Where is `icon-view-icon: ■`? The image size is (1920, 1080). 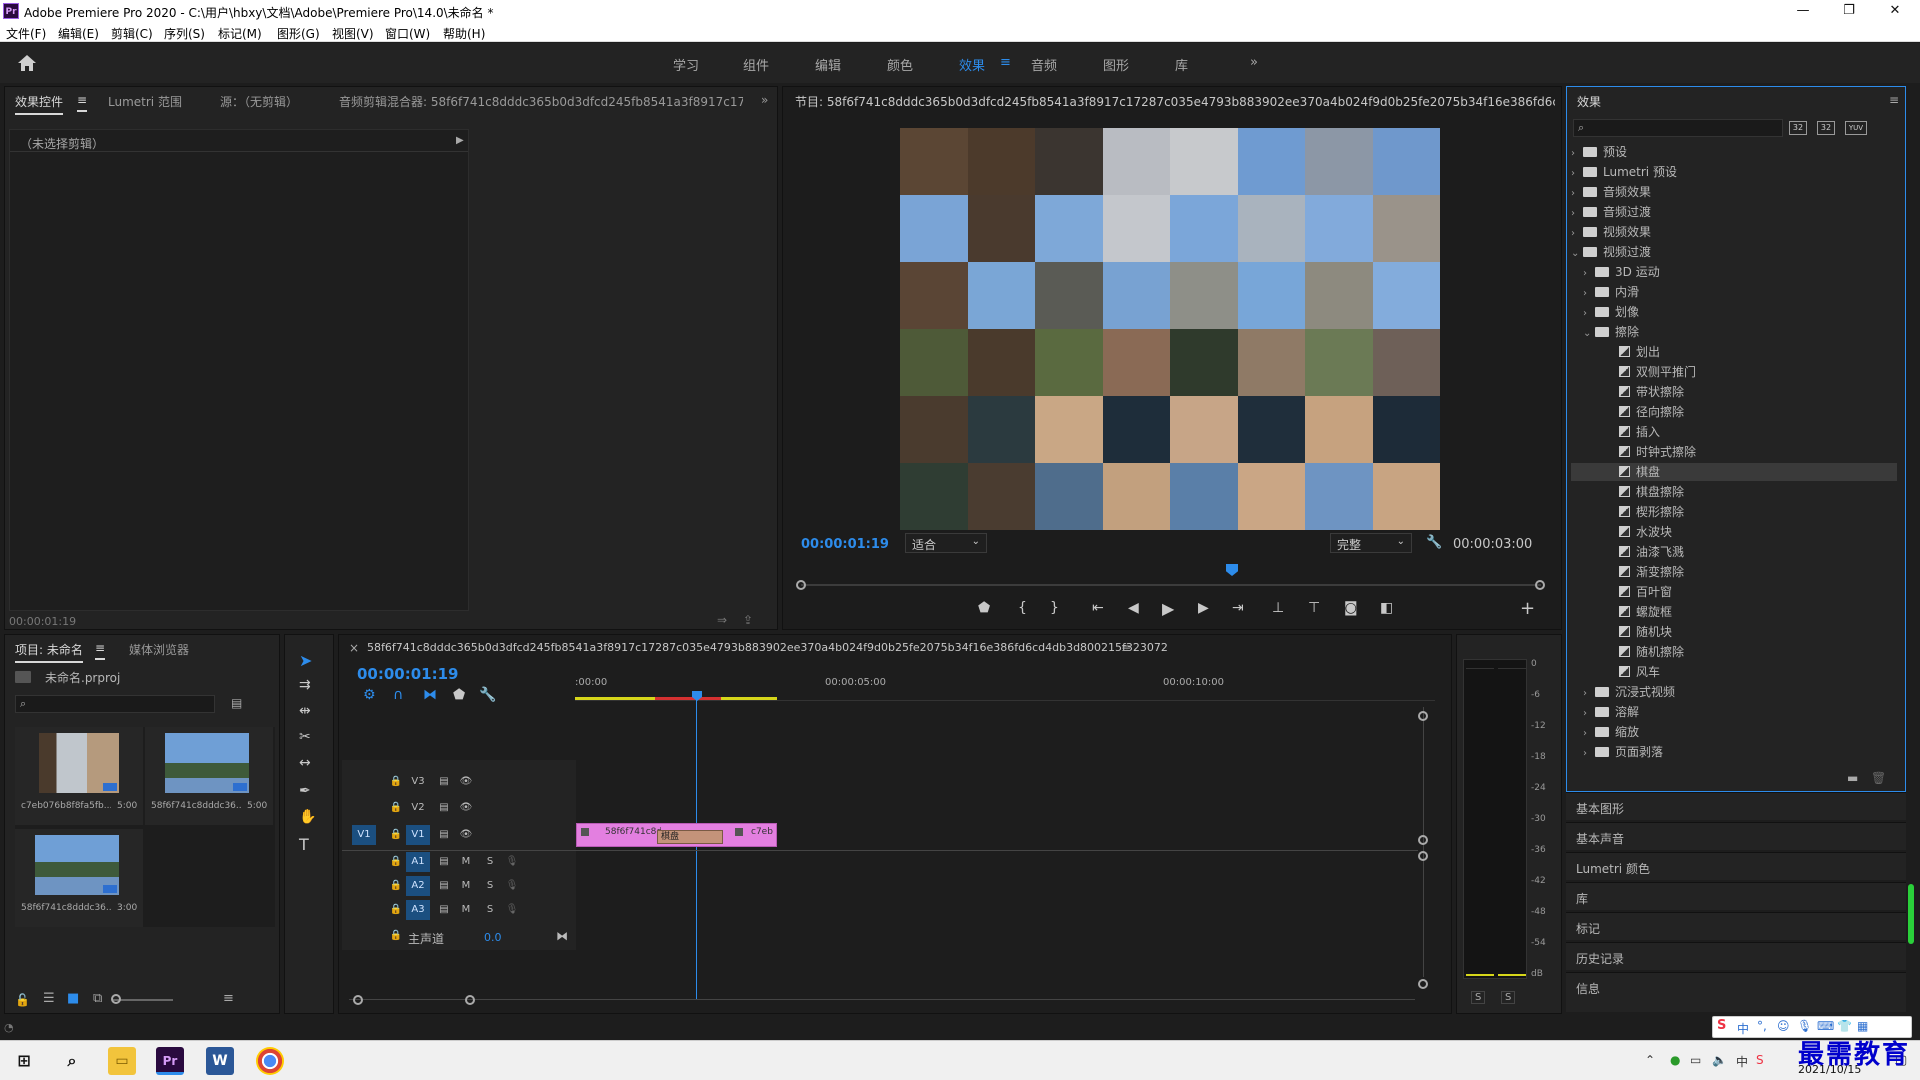
icon-view-icon: ■ is located at coordinates (73, 998).